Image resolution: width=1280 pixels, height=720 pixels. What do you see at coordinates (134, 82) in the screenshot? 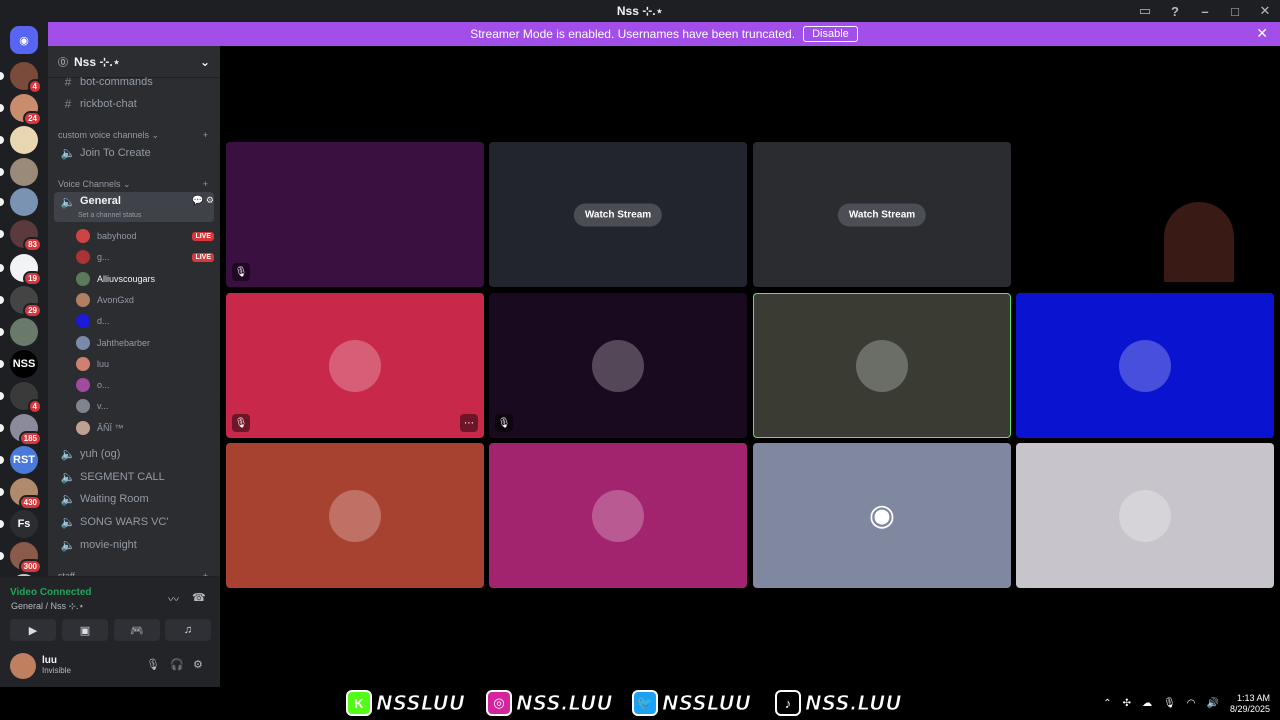
I see `channel-bot-commands: # bot-commands` at bounding box center [134, 82].